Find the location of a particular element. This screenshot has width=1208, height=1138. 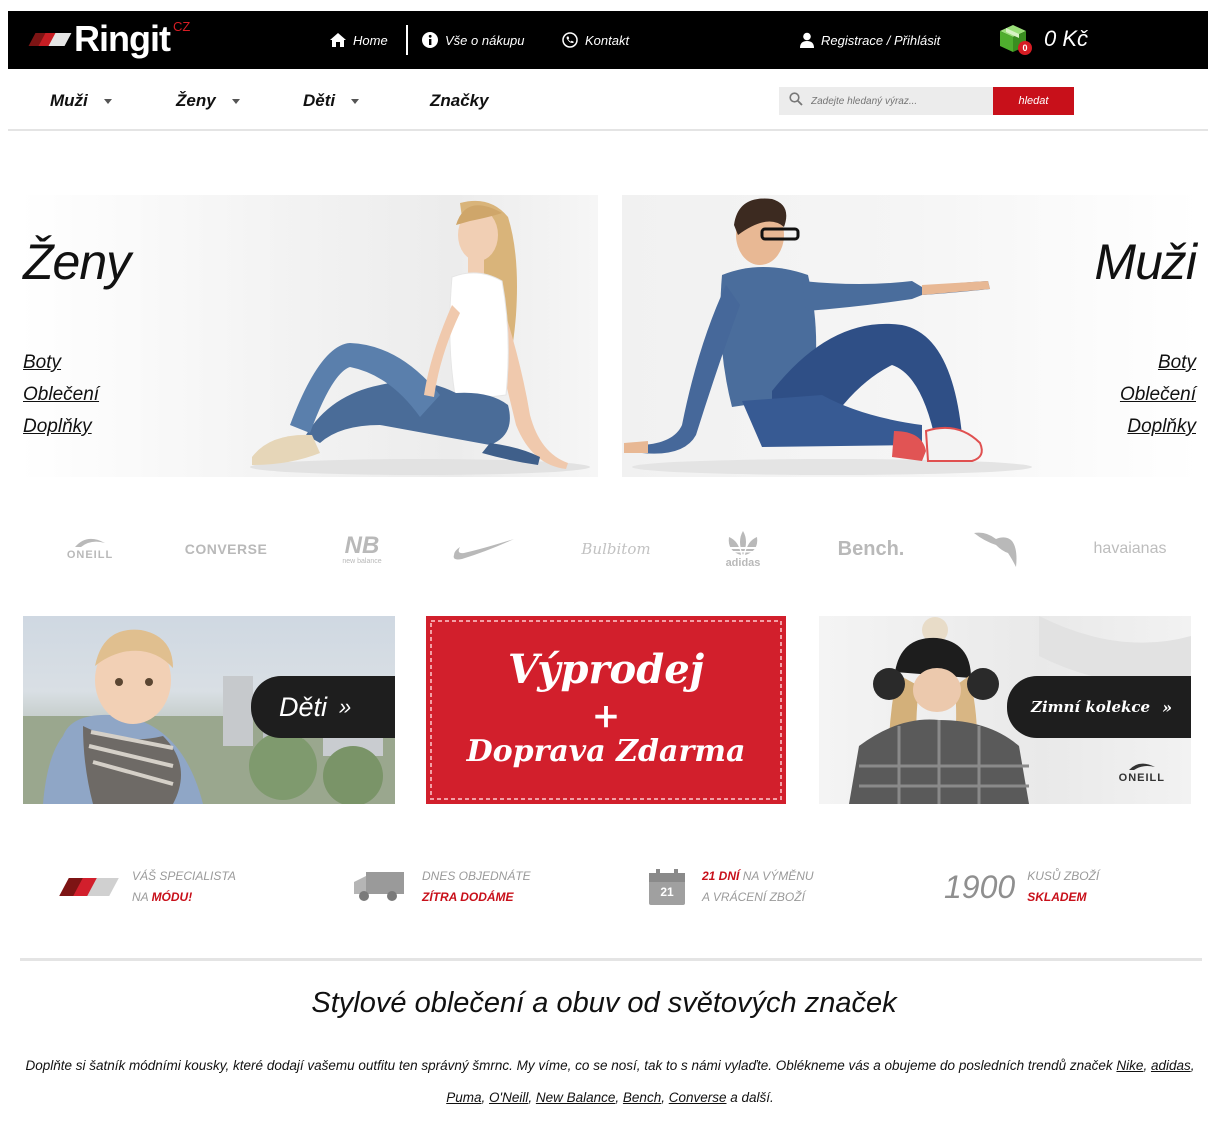

nav-account: Registrace / Přihlásit is located at coordinates (870, 40).